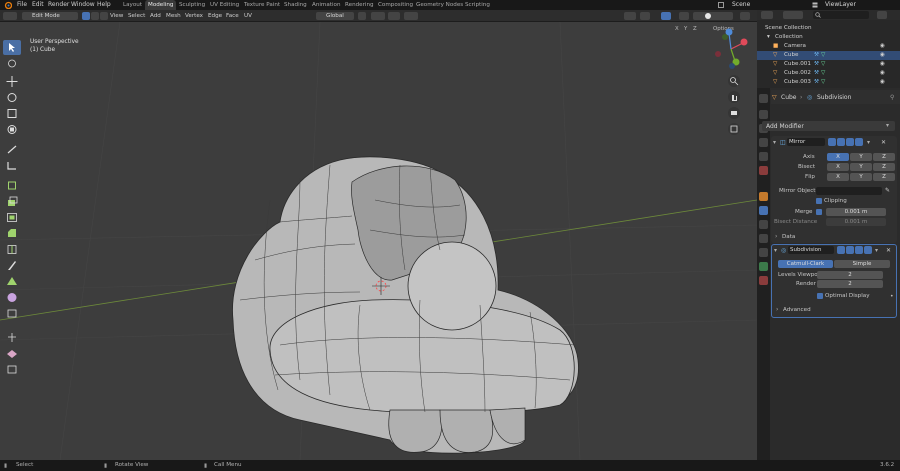  I want to click on menu-window: Window, so click(83, 4).